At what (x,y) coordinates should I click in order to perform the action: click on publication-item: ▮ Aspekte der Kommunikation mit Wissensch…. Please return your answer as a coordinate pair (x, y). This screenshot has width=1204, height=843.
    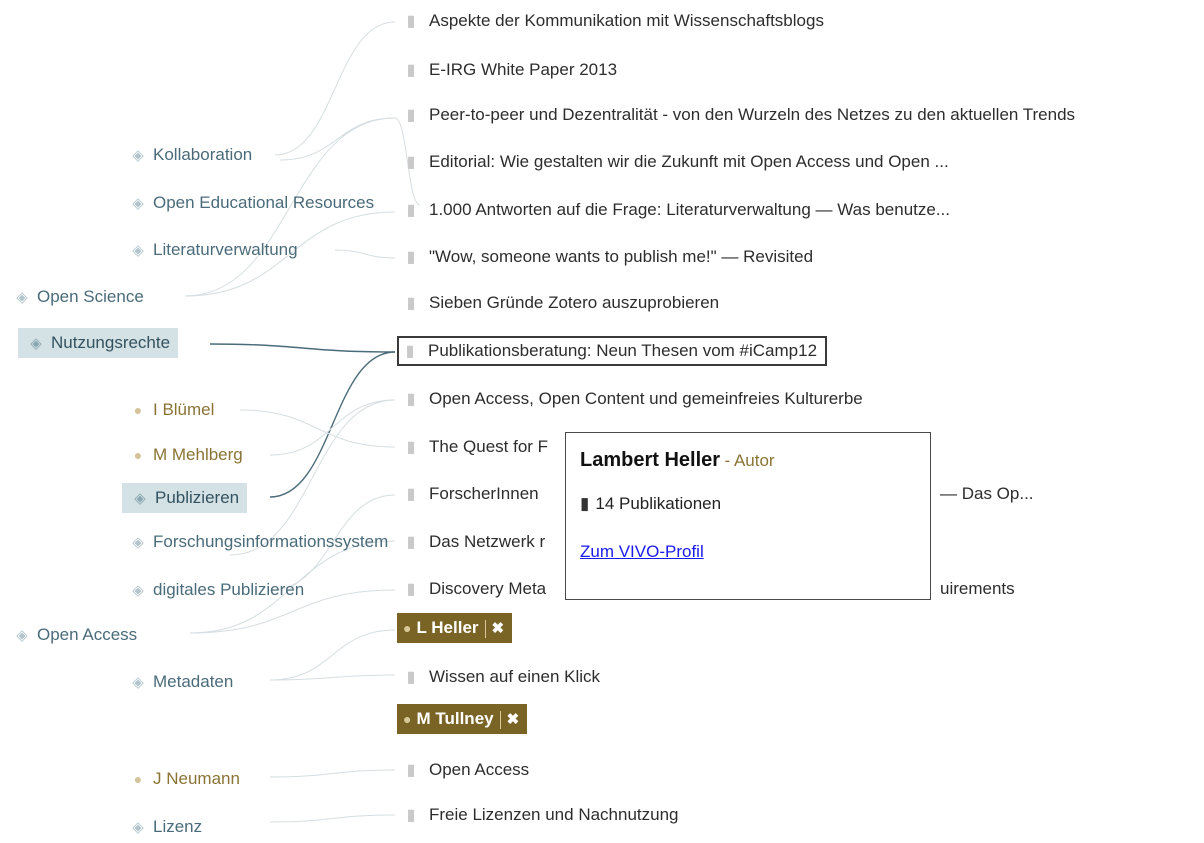
    Looking at the image, I should click on (614, 21).